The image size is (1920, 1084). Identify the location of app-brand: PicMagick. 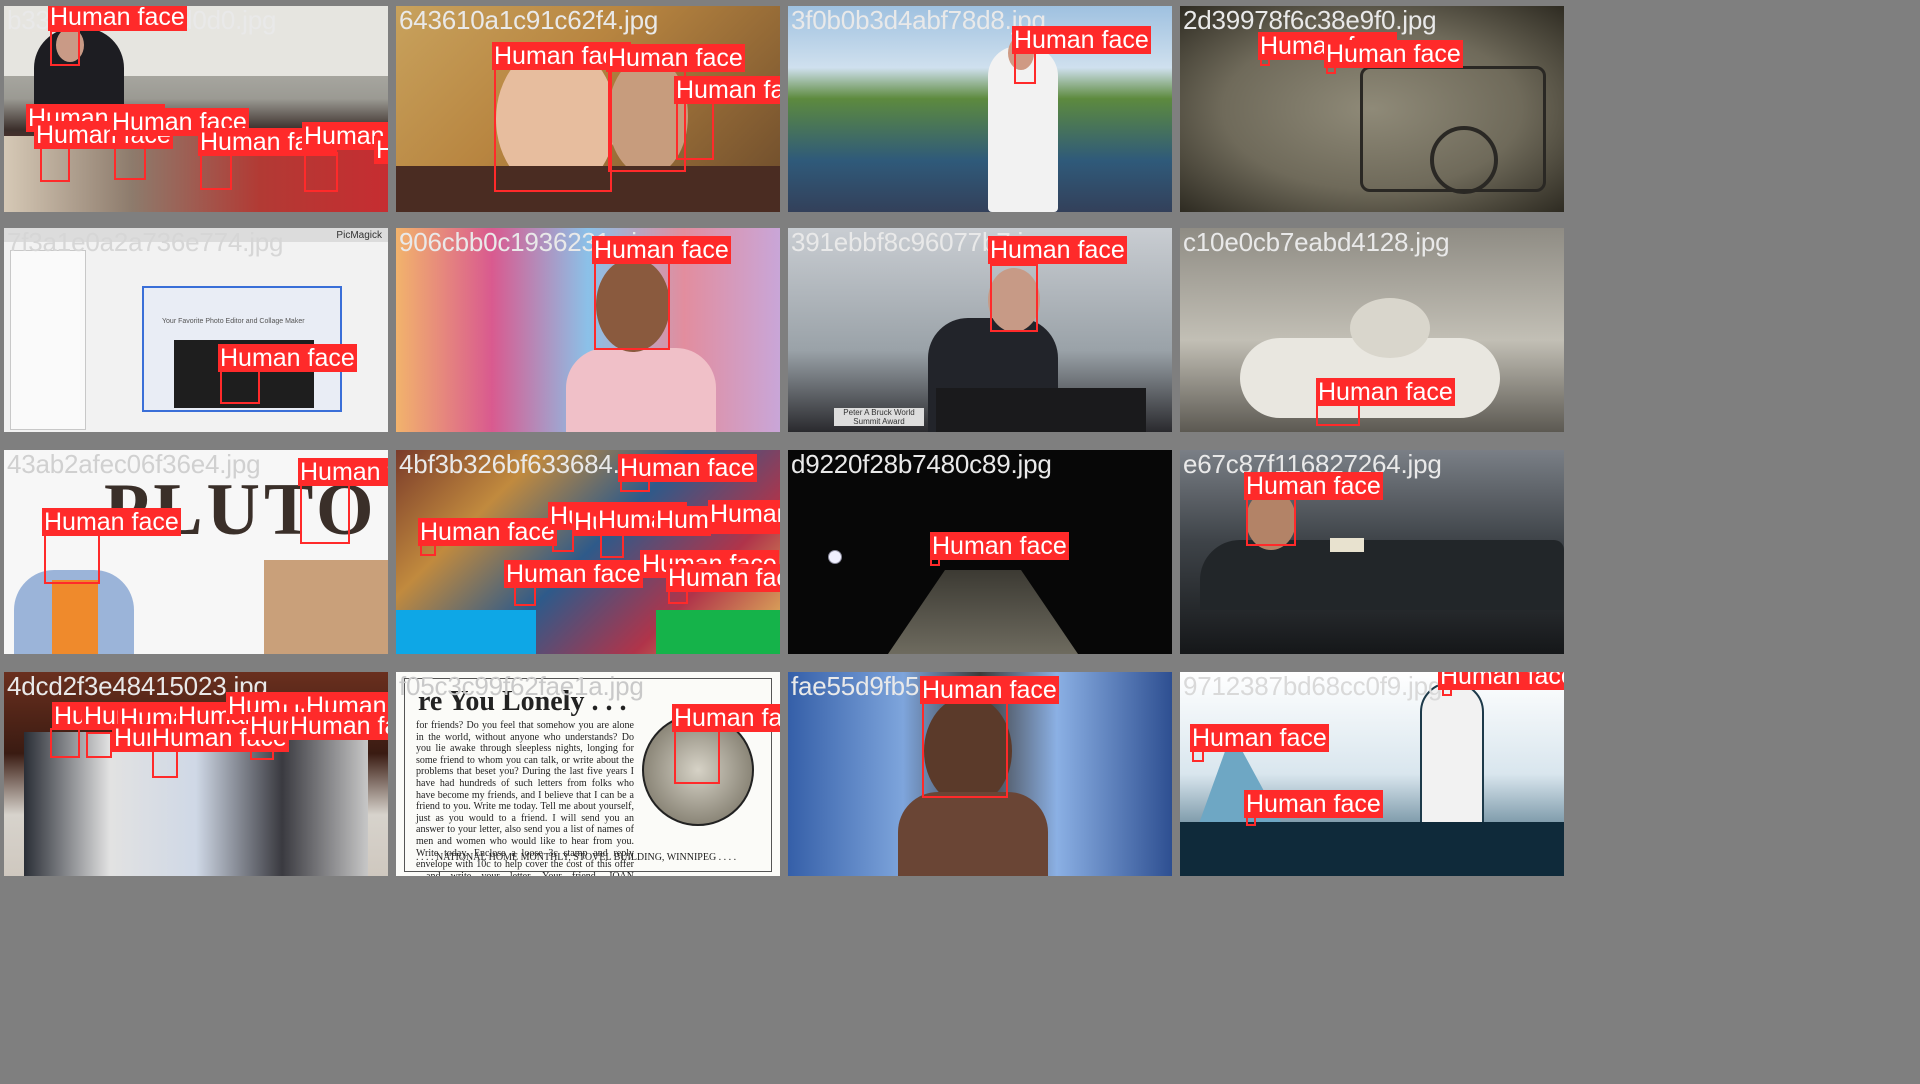
(359, 235).